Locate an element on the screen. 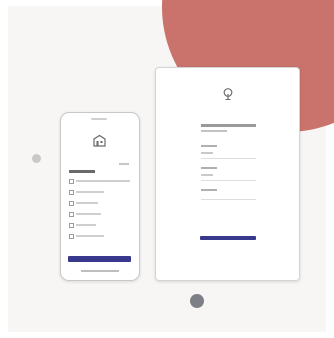 The height and width of the screenshot is (338, 334). carousel-active-dot is located at coordinates (197, 301).